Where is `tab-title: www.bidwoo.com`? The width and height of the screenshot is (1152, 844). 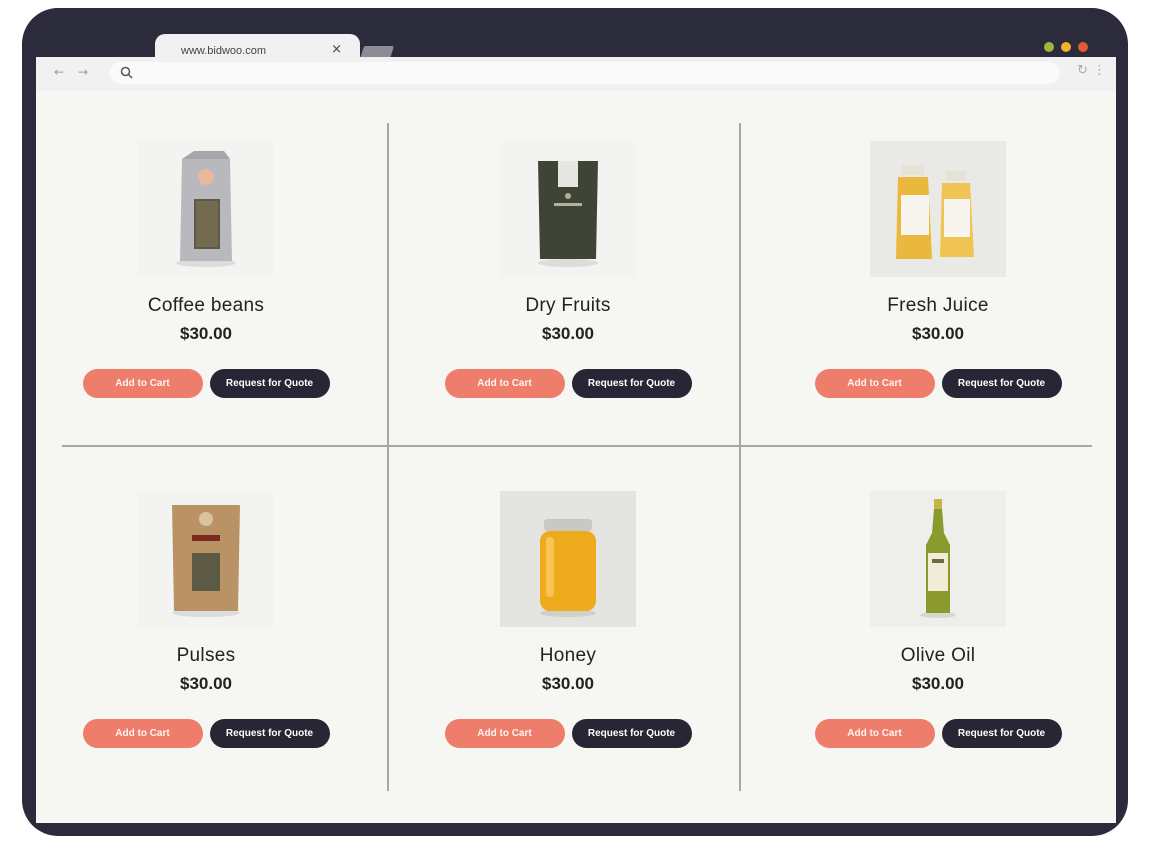 tab-title: www.bidwoo.com is located at coordinates (223, 51).